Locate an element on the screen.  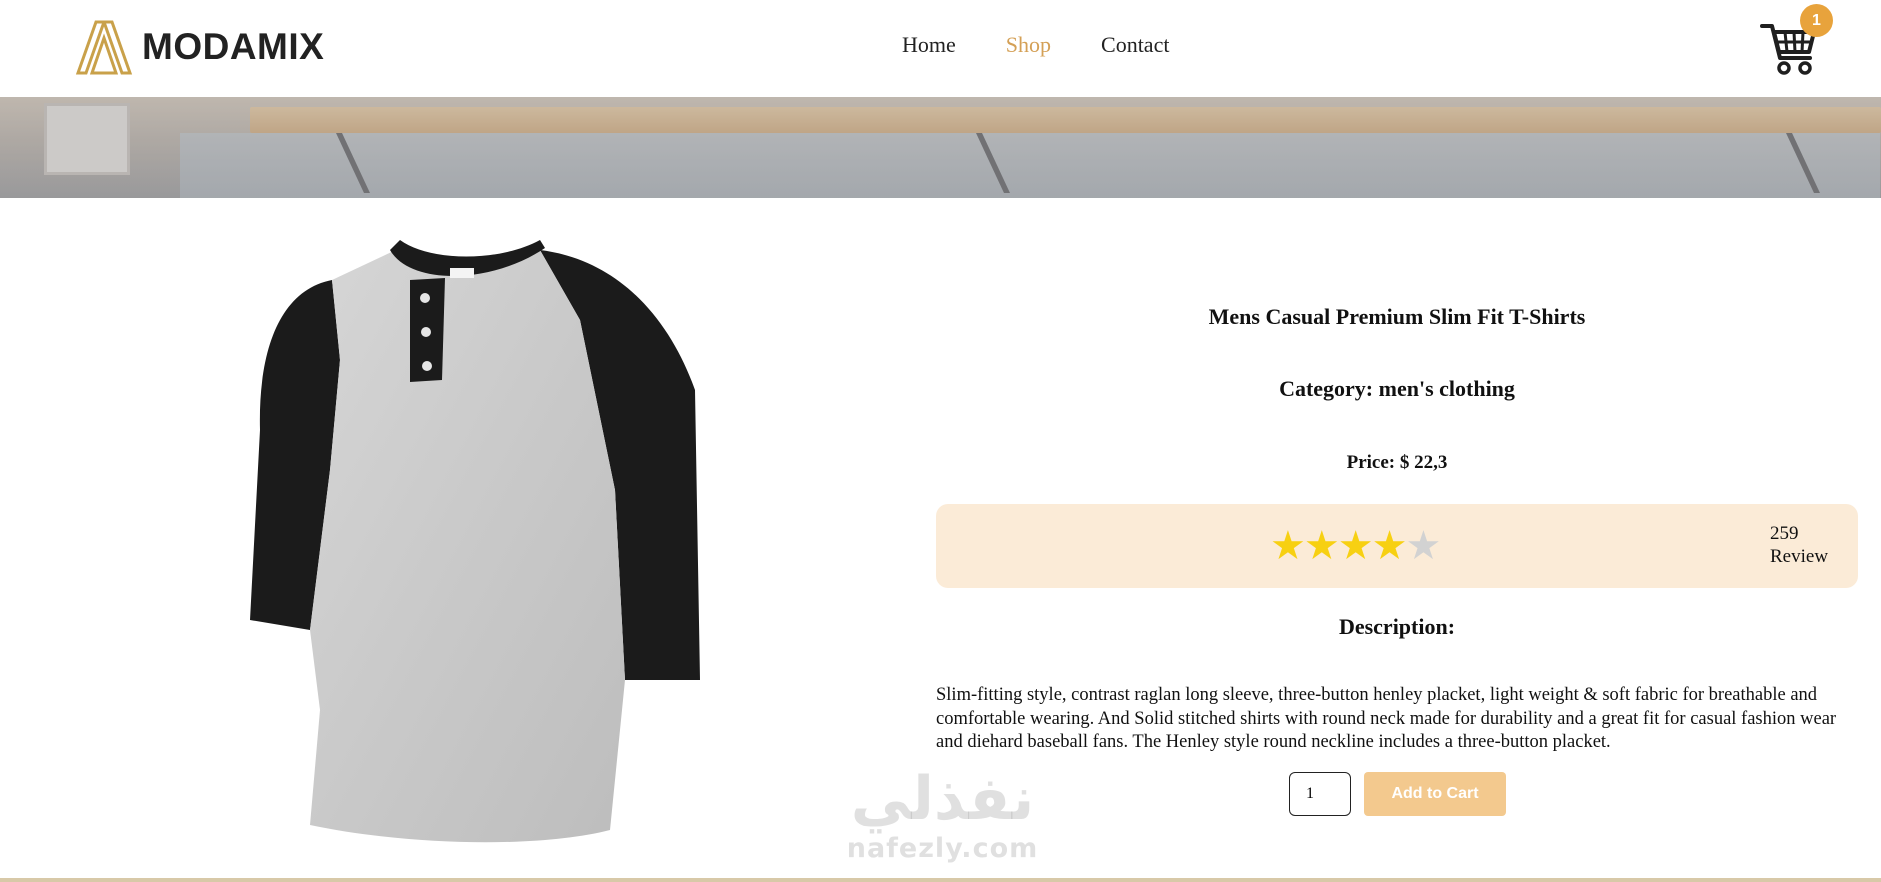
star-empty-icon: ★ is located at coordinates (1423, 545).